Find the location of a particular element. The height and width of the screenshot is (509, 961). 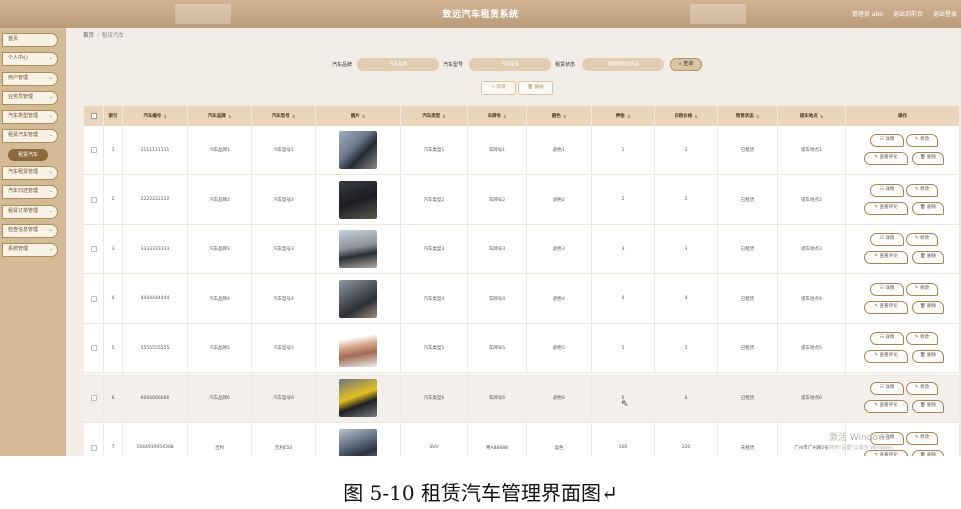

cell-index: 4 is located at coordinates (113, 298).